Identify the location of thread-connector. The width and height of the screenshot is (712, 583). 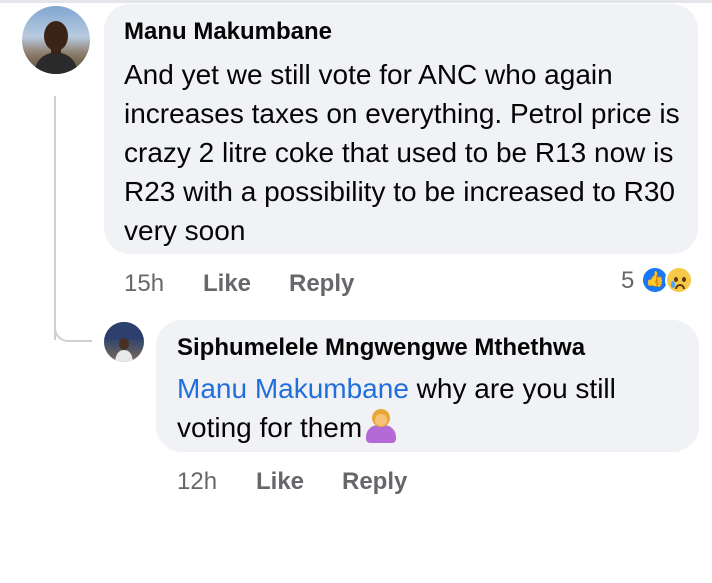
(73, 330).